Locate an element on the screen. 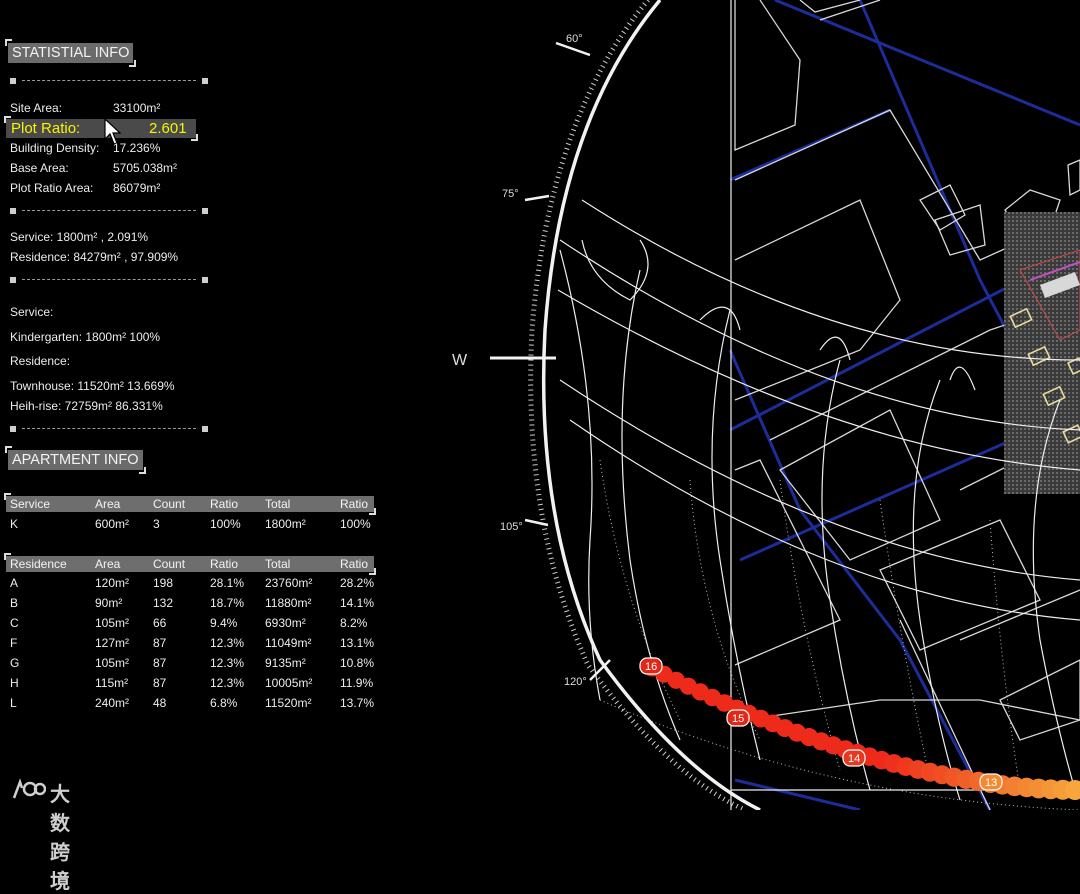 The height and width of the screenshot is (894, 1080). residence-header-cell: Residence is located at coordinates (38, 564).